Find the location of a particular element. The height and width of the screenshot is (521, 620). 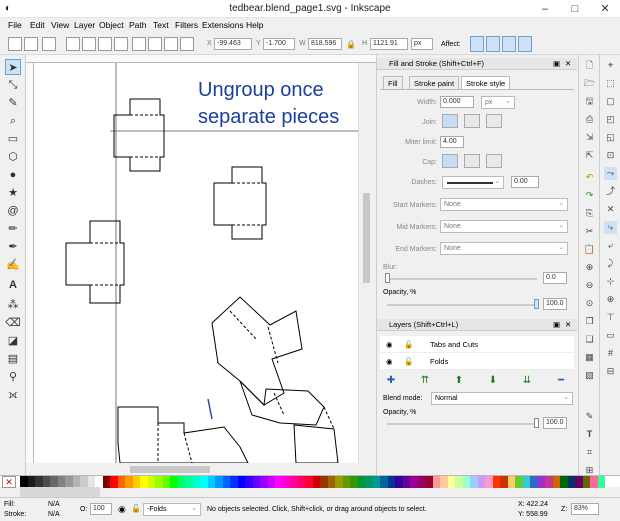

join-miter-icon is located at coordinates (450, 121).